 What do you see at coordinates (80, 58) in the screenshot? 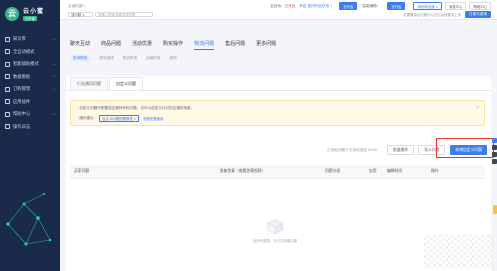
I see `subtab-track: 查询物流` at bounding box center [80, 58].